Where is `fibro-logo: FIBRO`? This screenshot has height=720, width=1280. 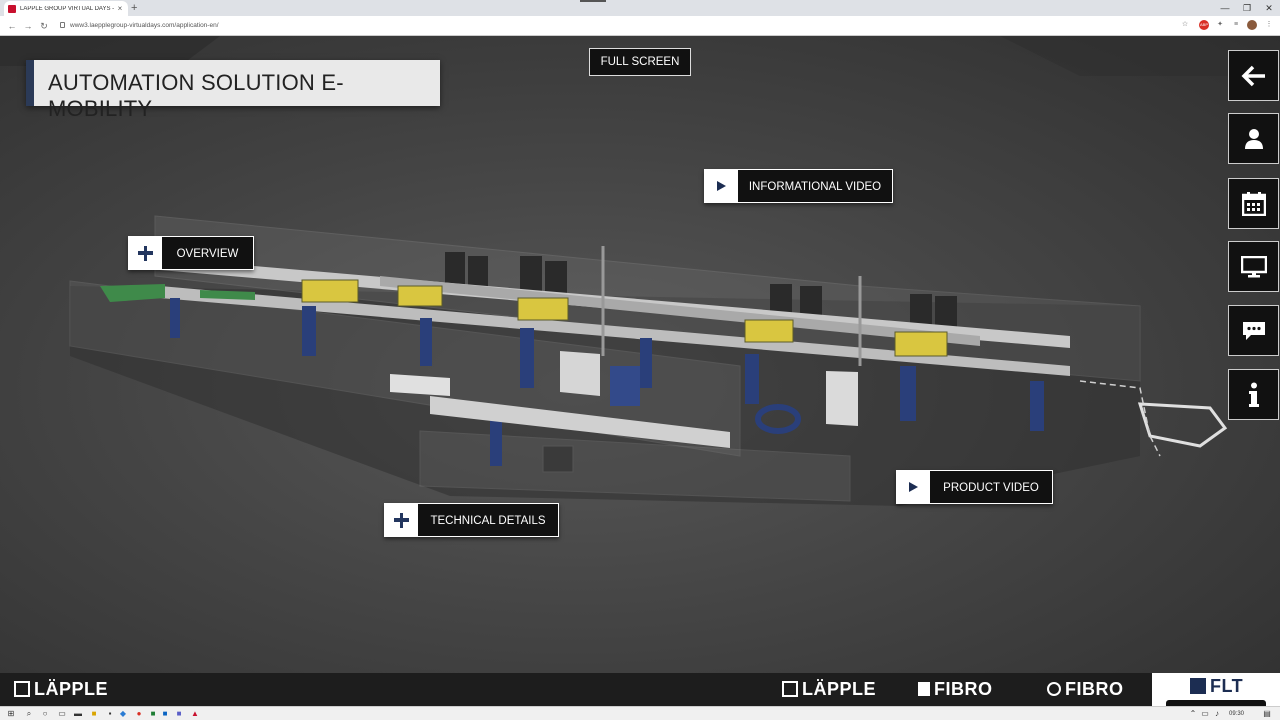 fibro-logo: FIBRO is located at coordinates (955, 689).